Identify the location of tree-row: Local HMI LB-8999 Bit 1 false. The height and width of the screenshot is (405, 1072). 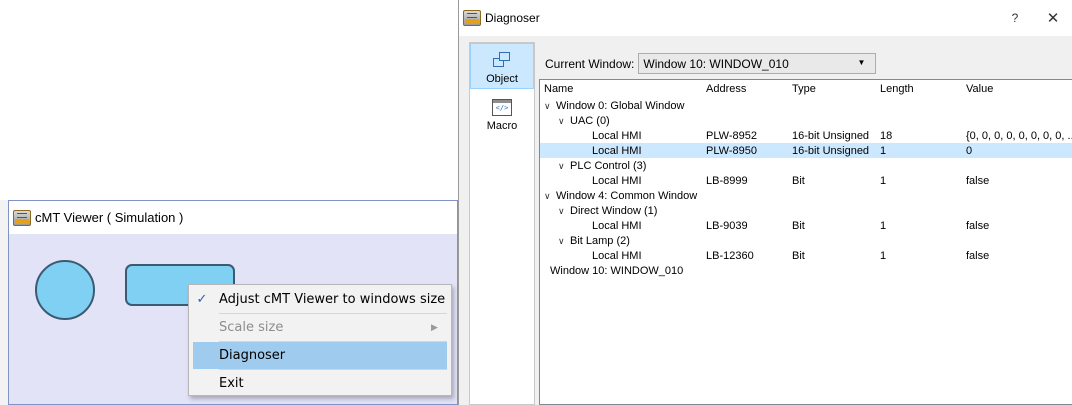
(806, 180).